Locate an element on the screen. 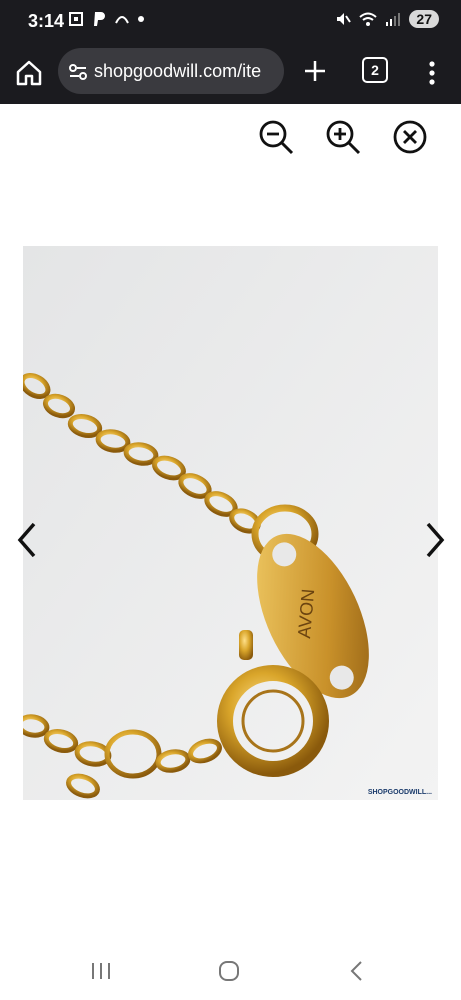  wifi-icon is located at coordinates (368, 19).